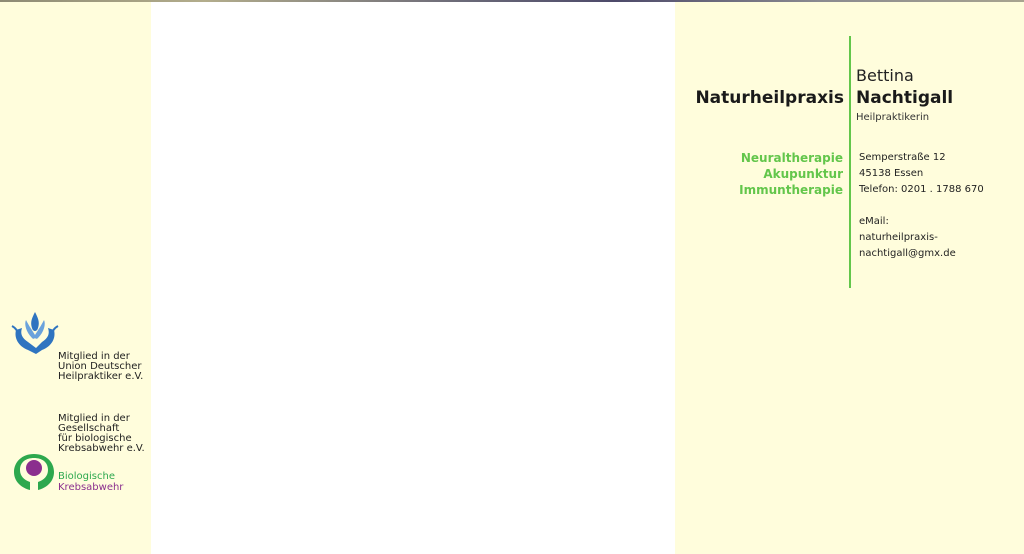 The width and height of the screenshot is (1024, 554). Describe the element at coordinates (35, 333) in the screenshot. I see `udh-logo-icon` at that location.